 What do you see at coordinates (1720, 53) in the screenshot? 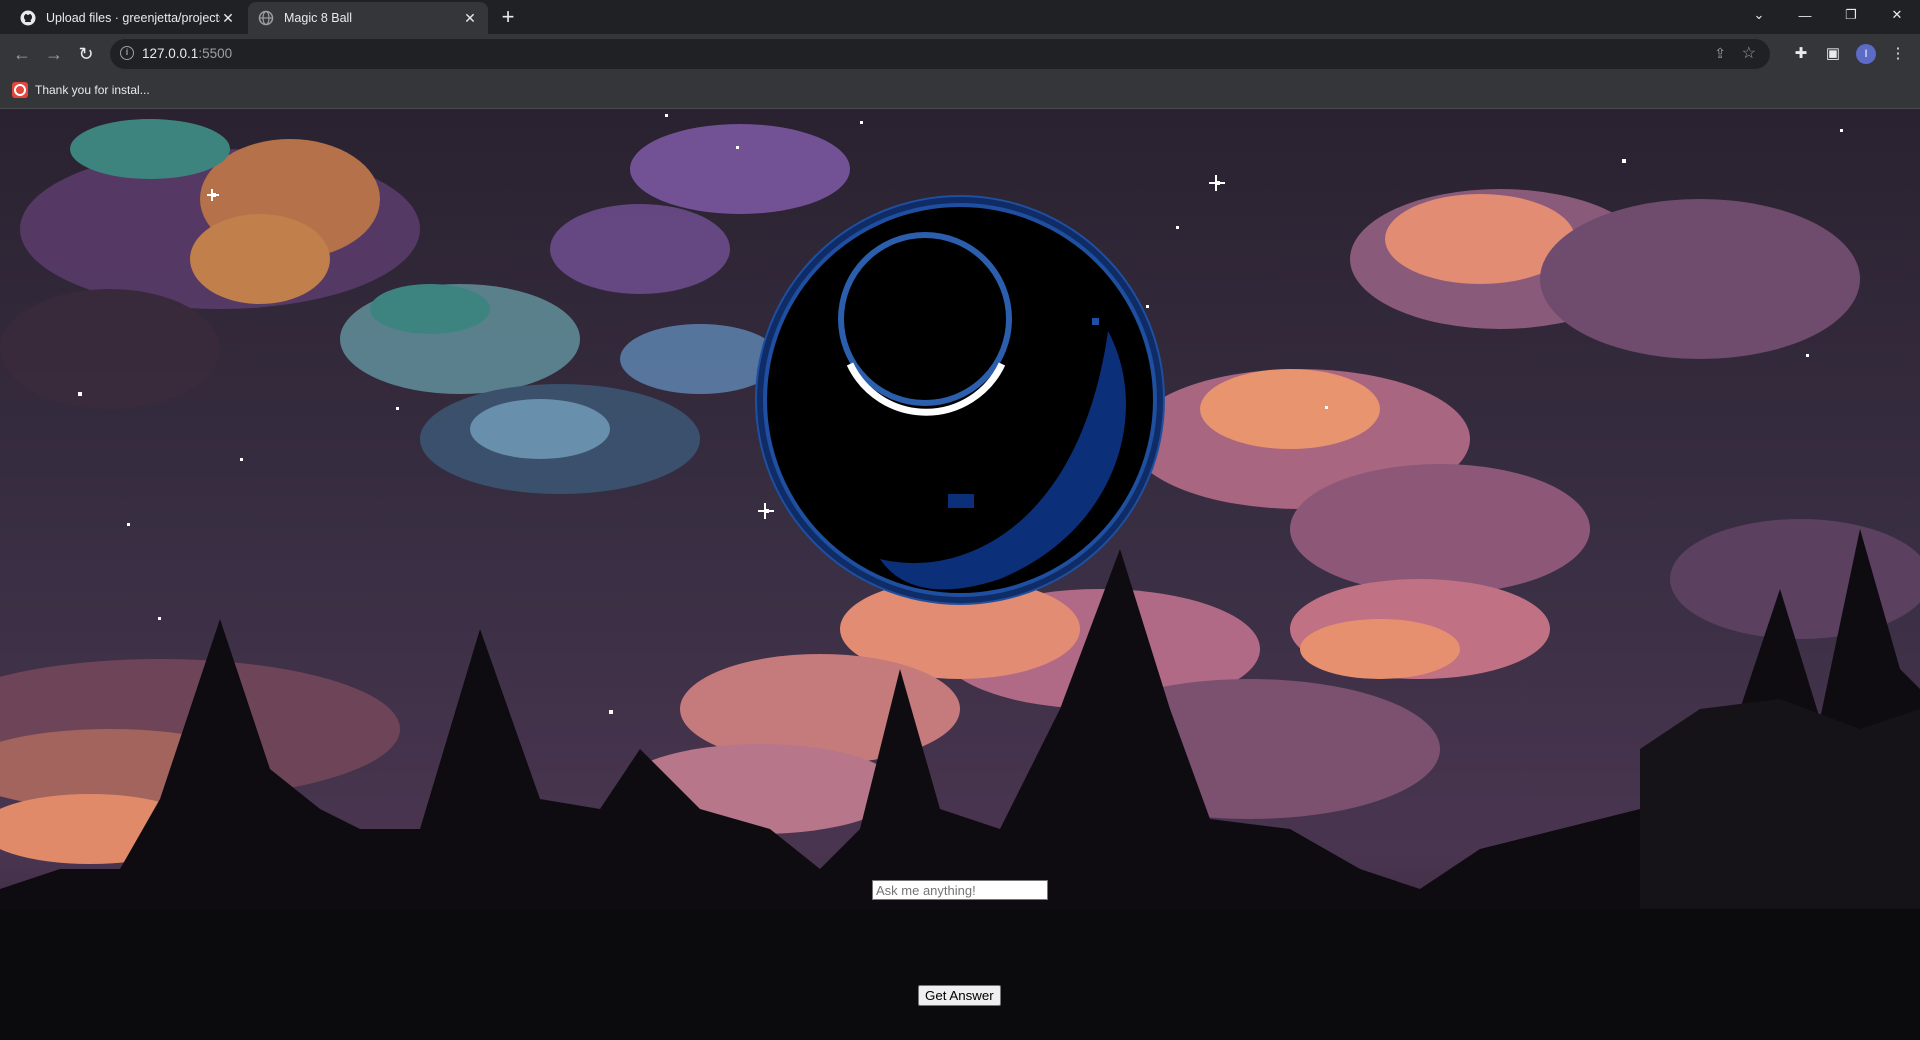
I see `share-icon: ⇪` at bounding box center [1720, 53].